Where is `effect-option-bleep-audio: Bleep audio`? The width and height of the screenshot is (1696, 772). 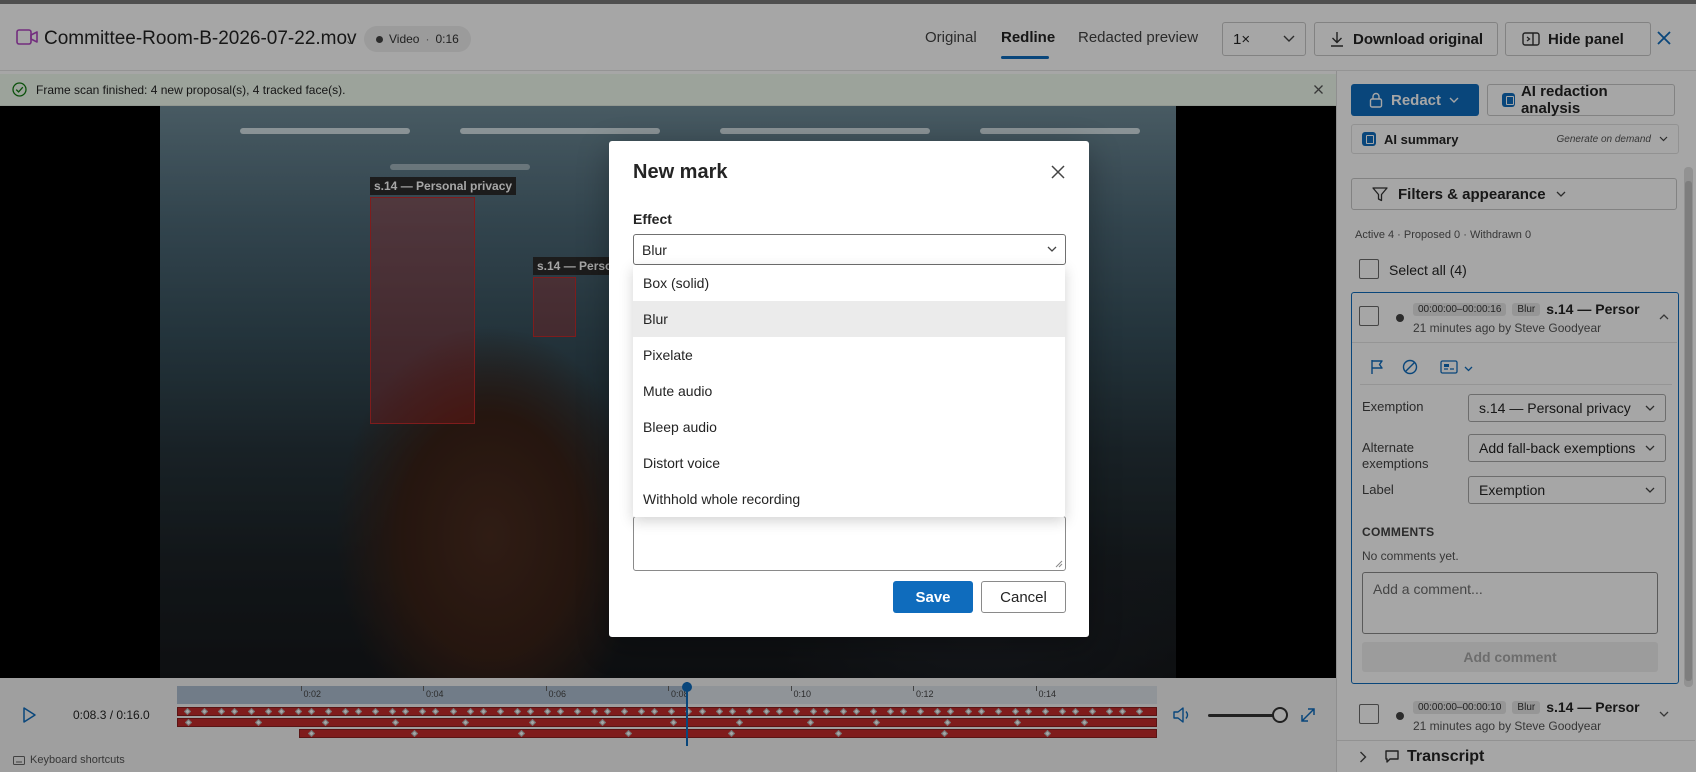 effect-option-bleep-audio: Bleep audio is located at coordinates (849, 427).